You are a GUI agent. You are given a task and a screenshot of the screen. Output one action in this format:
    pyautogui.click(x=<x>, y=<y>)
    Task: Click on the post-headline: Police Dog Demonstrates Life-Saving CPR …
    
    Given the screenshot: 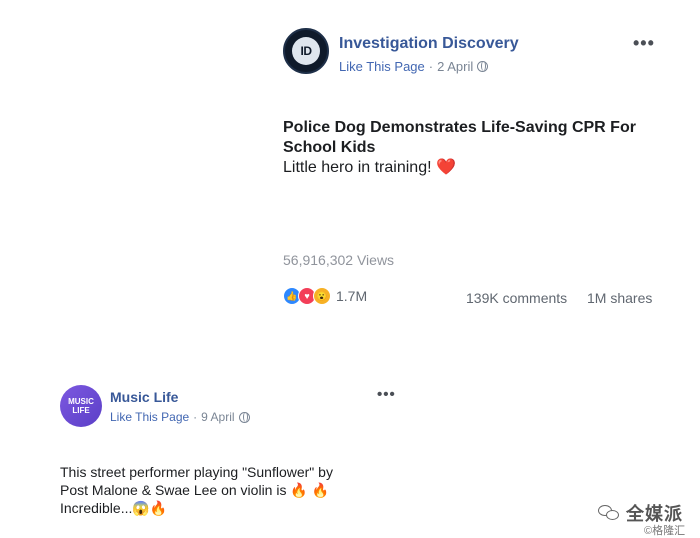 What is the action you would take?
    pyautogui.click(x=473, y=138)
    